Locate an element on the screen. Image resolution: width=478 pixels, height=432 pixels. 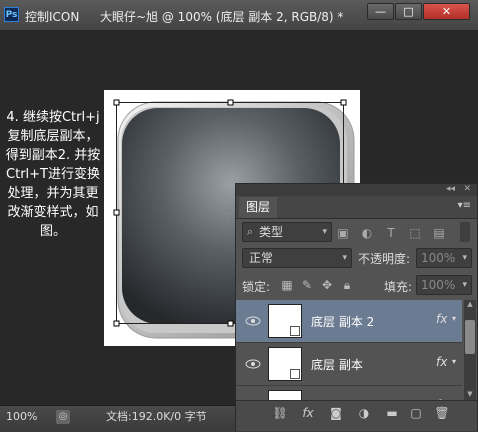
blend-mode-select: 正常 ▾ is located at coordinates (297, 258).